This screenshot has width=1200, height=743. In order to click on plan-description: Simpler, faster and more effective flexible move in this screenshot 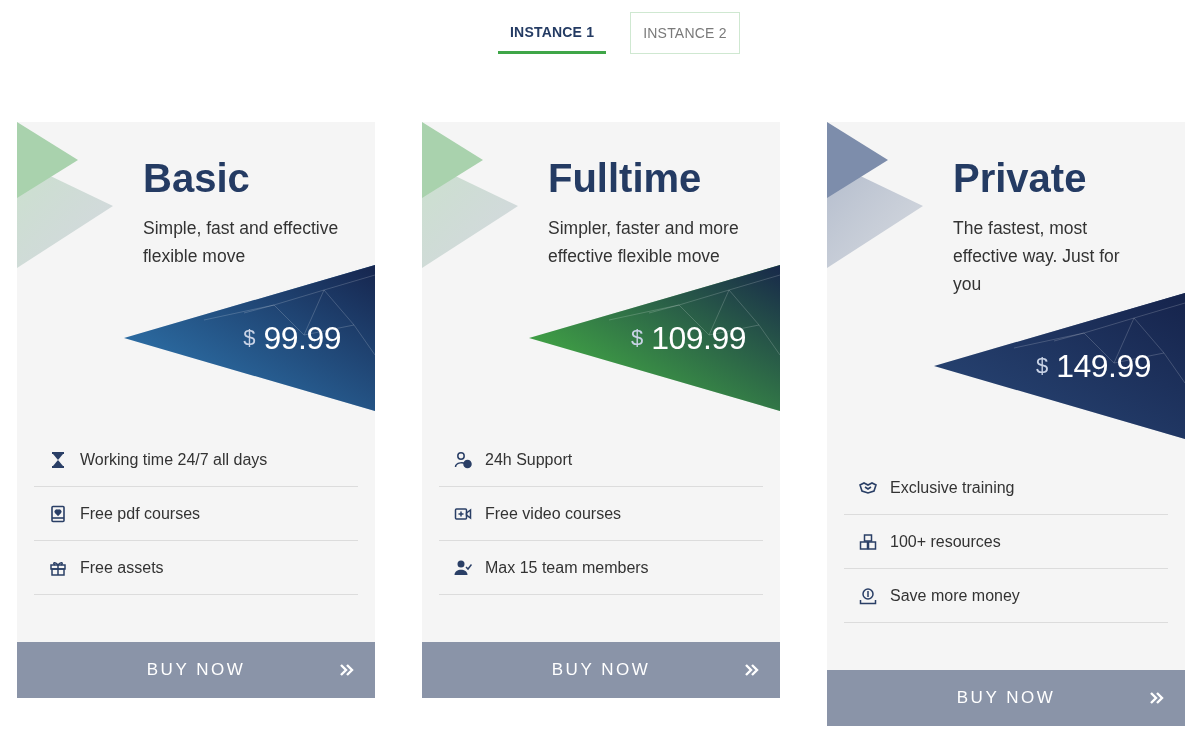, I will do `click(644, 242)`.